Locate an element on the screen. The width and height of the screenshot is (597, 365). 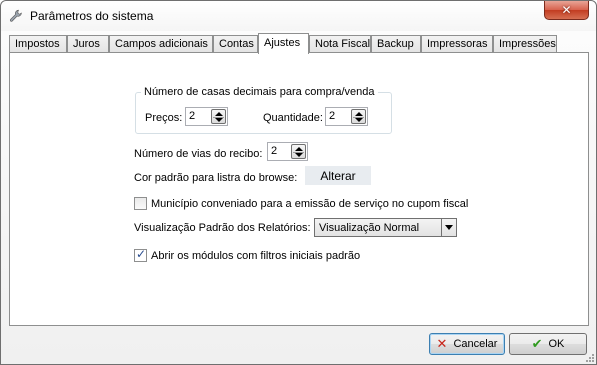
precos-value: 2 is located at coordinates (192, 116).